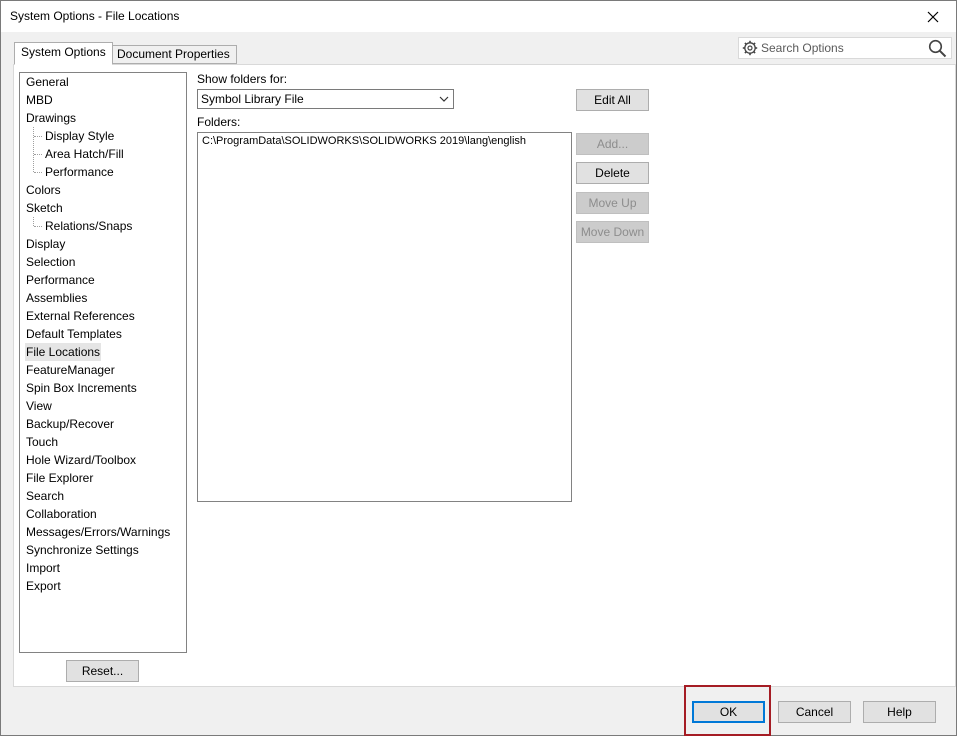  I want to click on tree-item-collaboration: Collaboration, so click(61, 514).